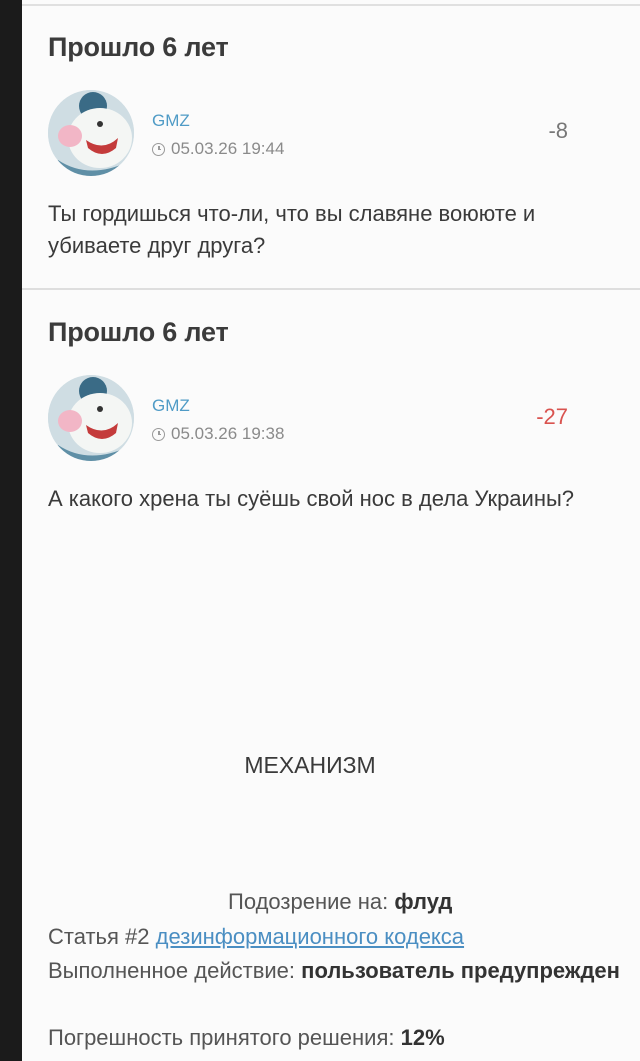 Image resolution: width=640 pixels, height=1061 pixels. I want to click on suspicion-value: флуд, so click(423, 901).